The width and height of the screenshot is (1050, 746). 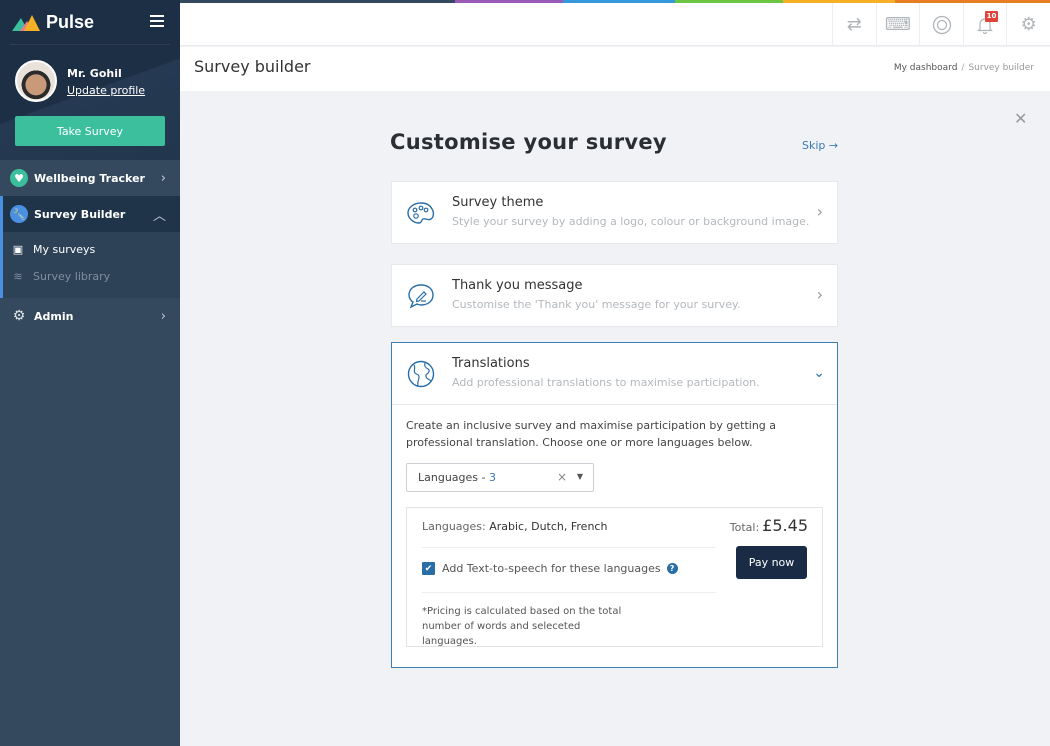 I want to click on pulse-logo-icon, so click(x=26, y=23).